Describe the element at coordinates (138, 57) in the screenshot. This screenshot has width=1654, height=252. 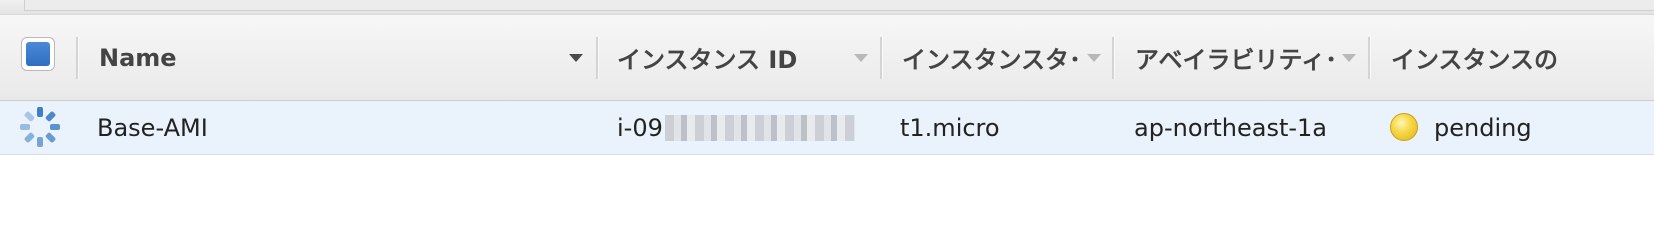
I see `column-header-name-label: Name` at that location.